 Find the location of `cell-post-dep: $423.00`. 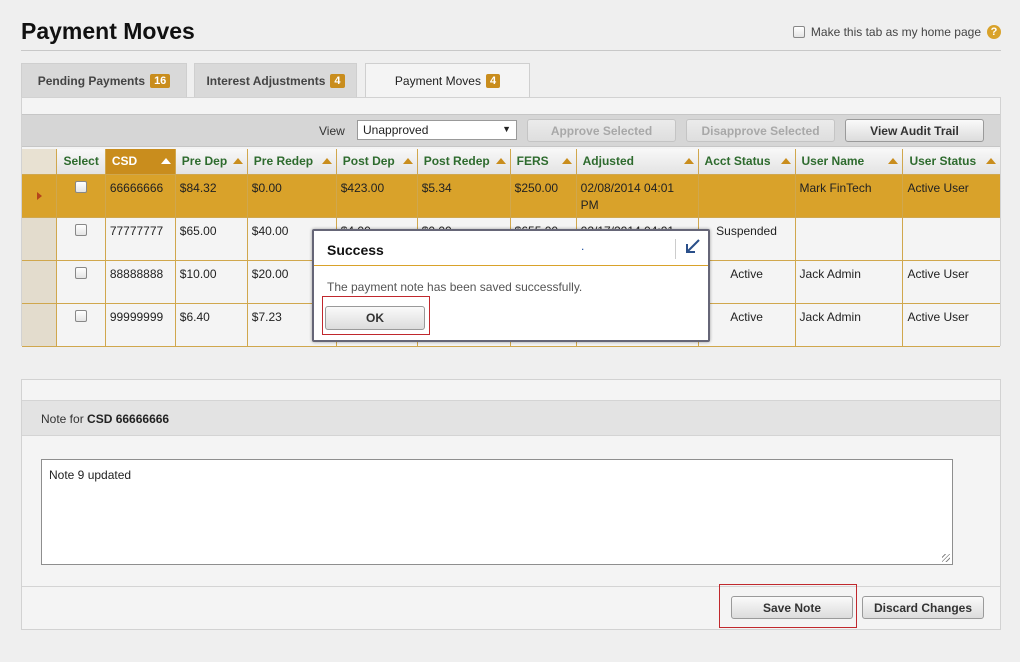

cell-post-dep: $423.00 is located at coordinates (377, 196).